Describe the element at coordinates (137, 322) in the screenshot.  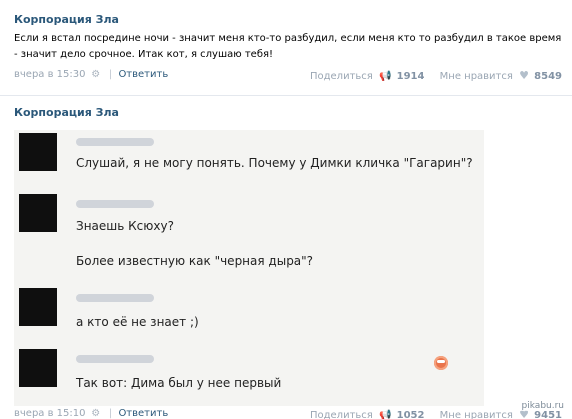
I see `chat-message: а кто её не знает ;)` at that location.